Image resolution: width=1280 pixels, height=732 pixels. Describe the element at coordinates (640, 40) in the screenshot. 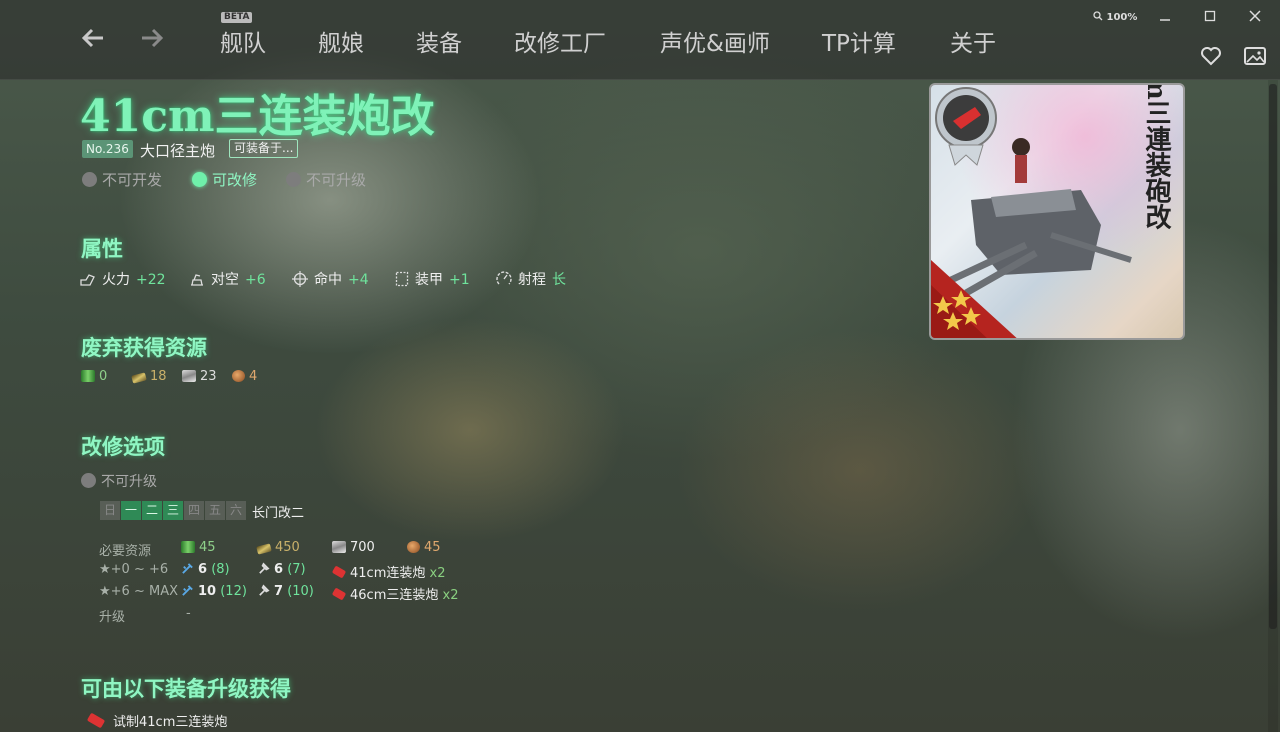

I see `top-navigation-bar` at that location.